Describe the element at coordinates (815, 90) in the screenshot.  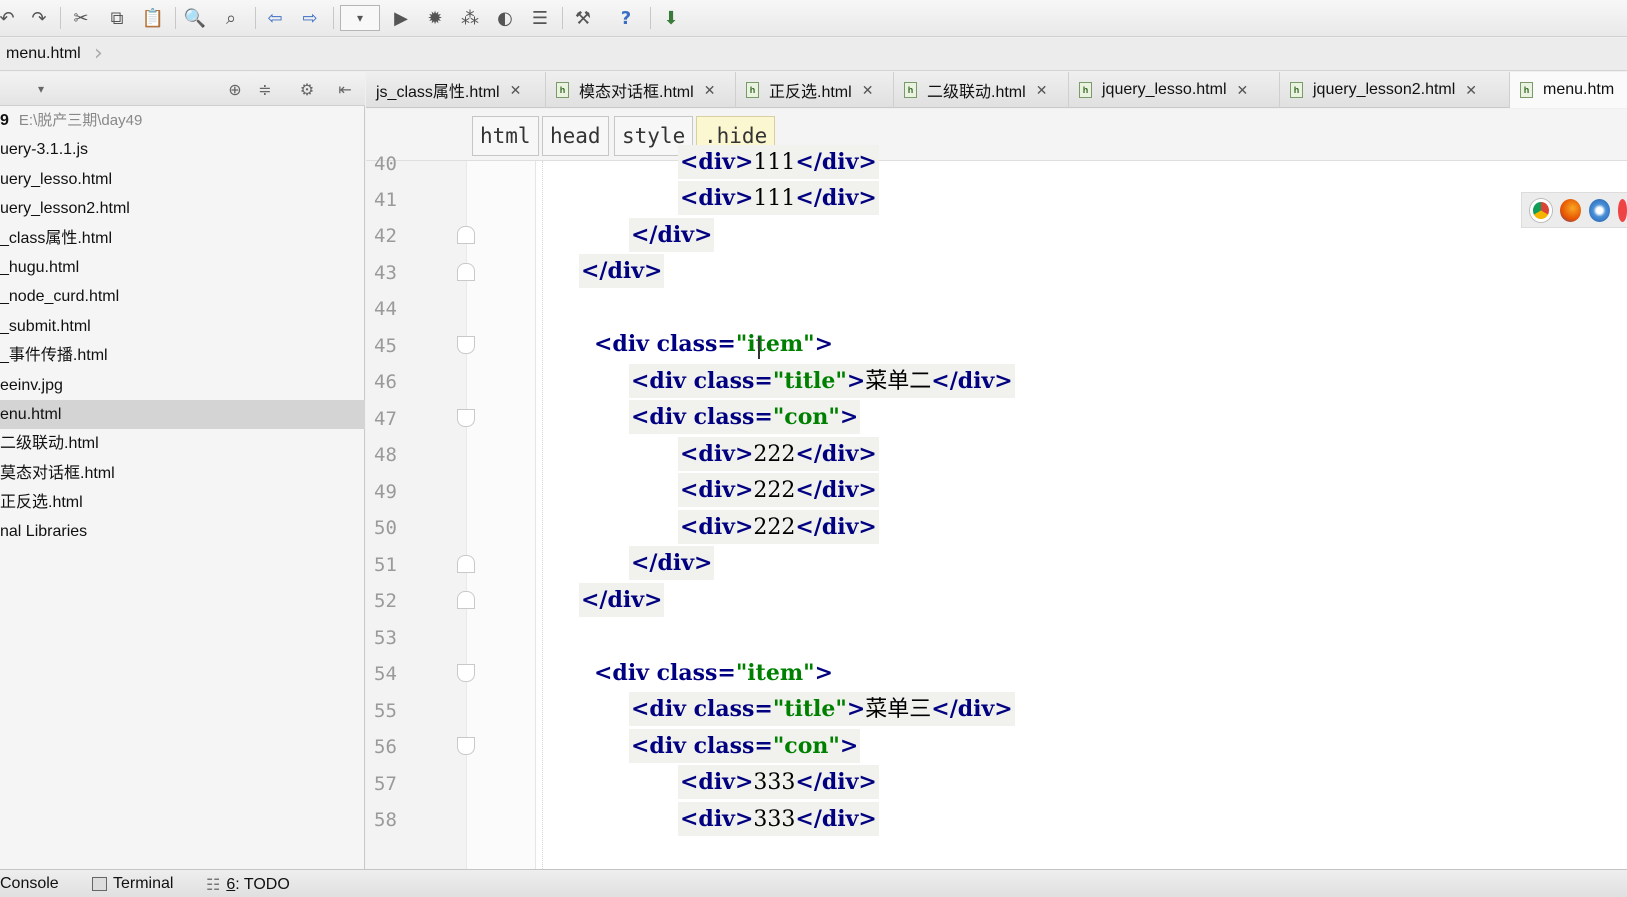
I see `tab-select-invert: h 正反选.html ✕` at that location.